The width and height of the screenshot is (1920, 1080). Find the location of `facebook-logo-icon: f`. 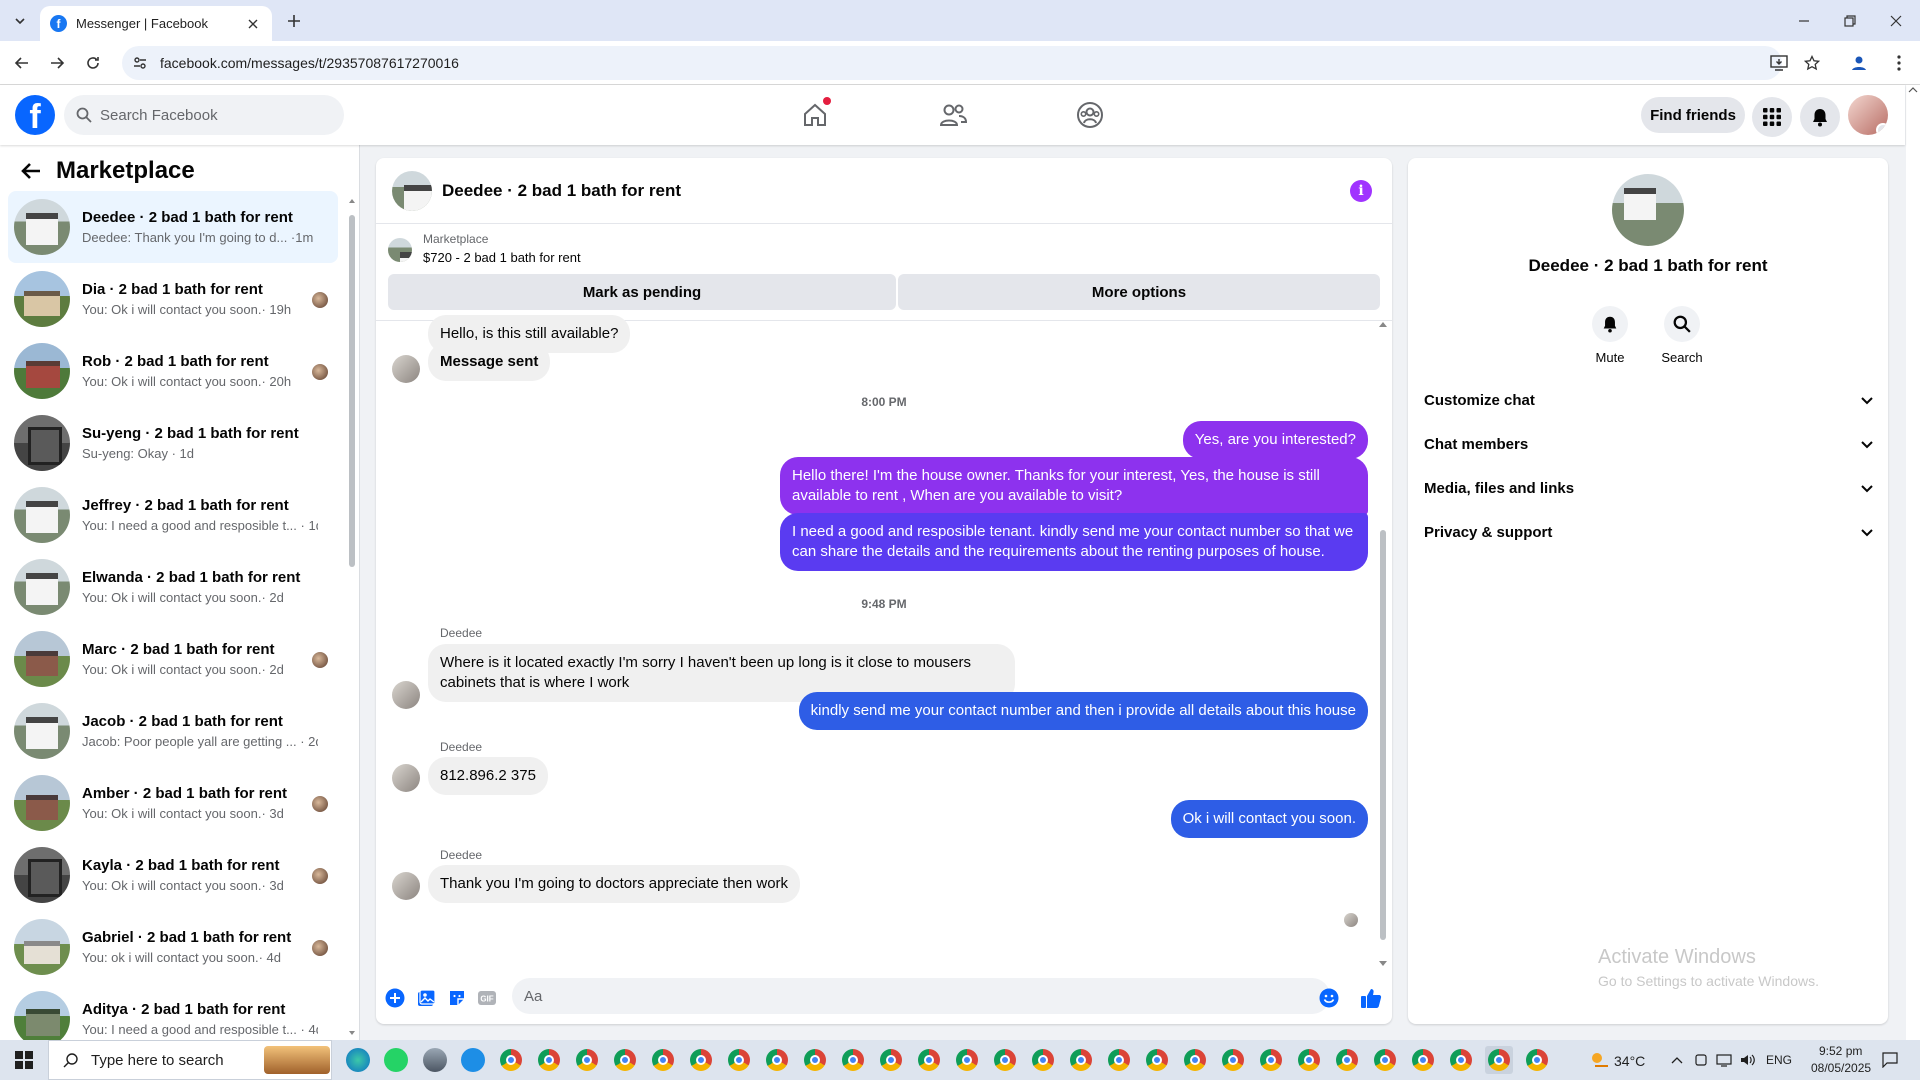

facebook-logo-icon: f is located at coordinates (35, 115).